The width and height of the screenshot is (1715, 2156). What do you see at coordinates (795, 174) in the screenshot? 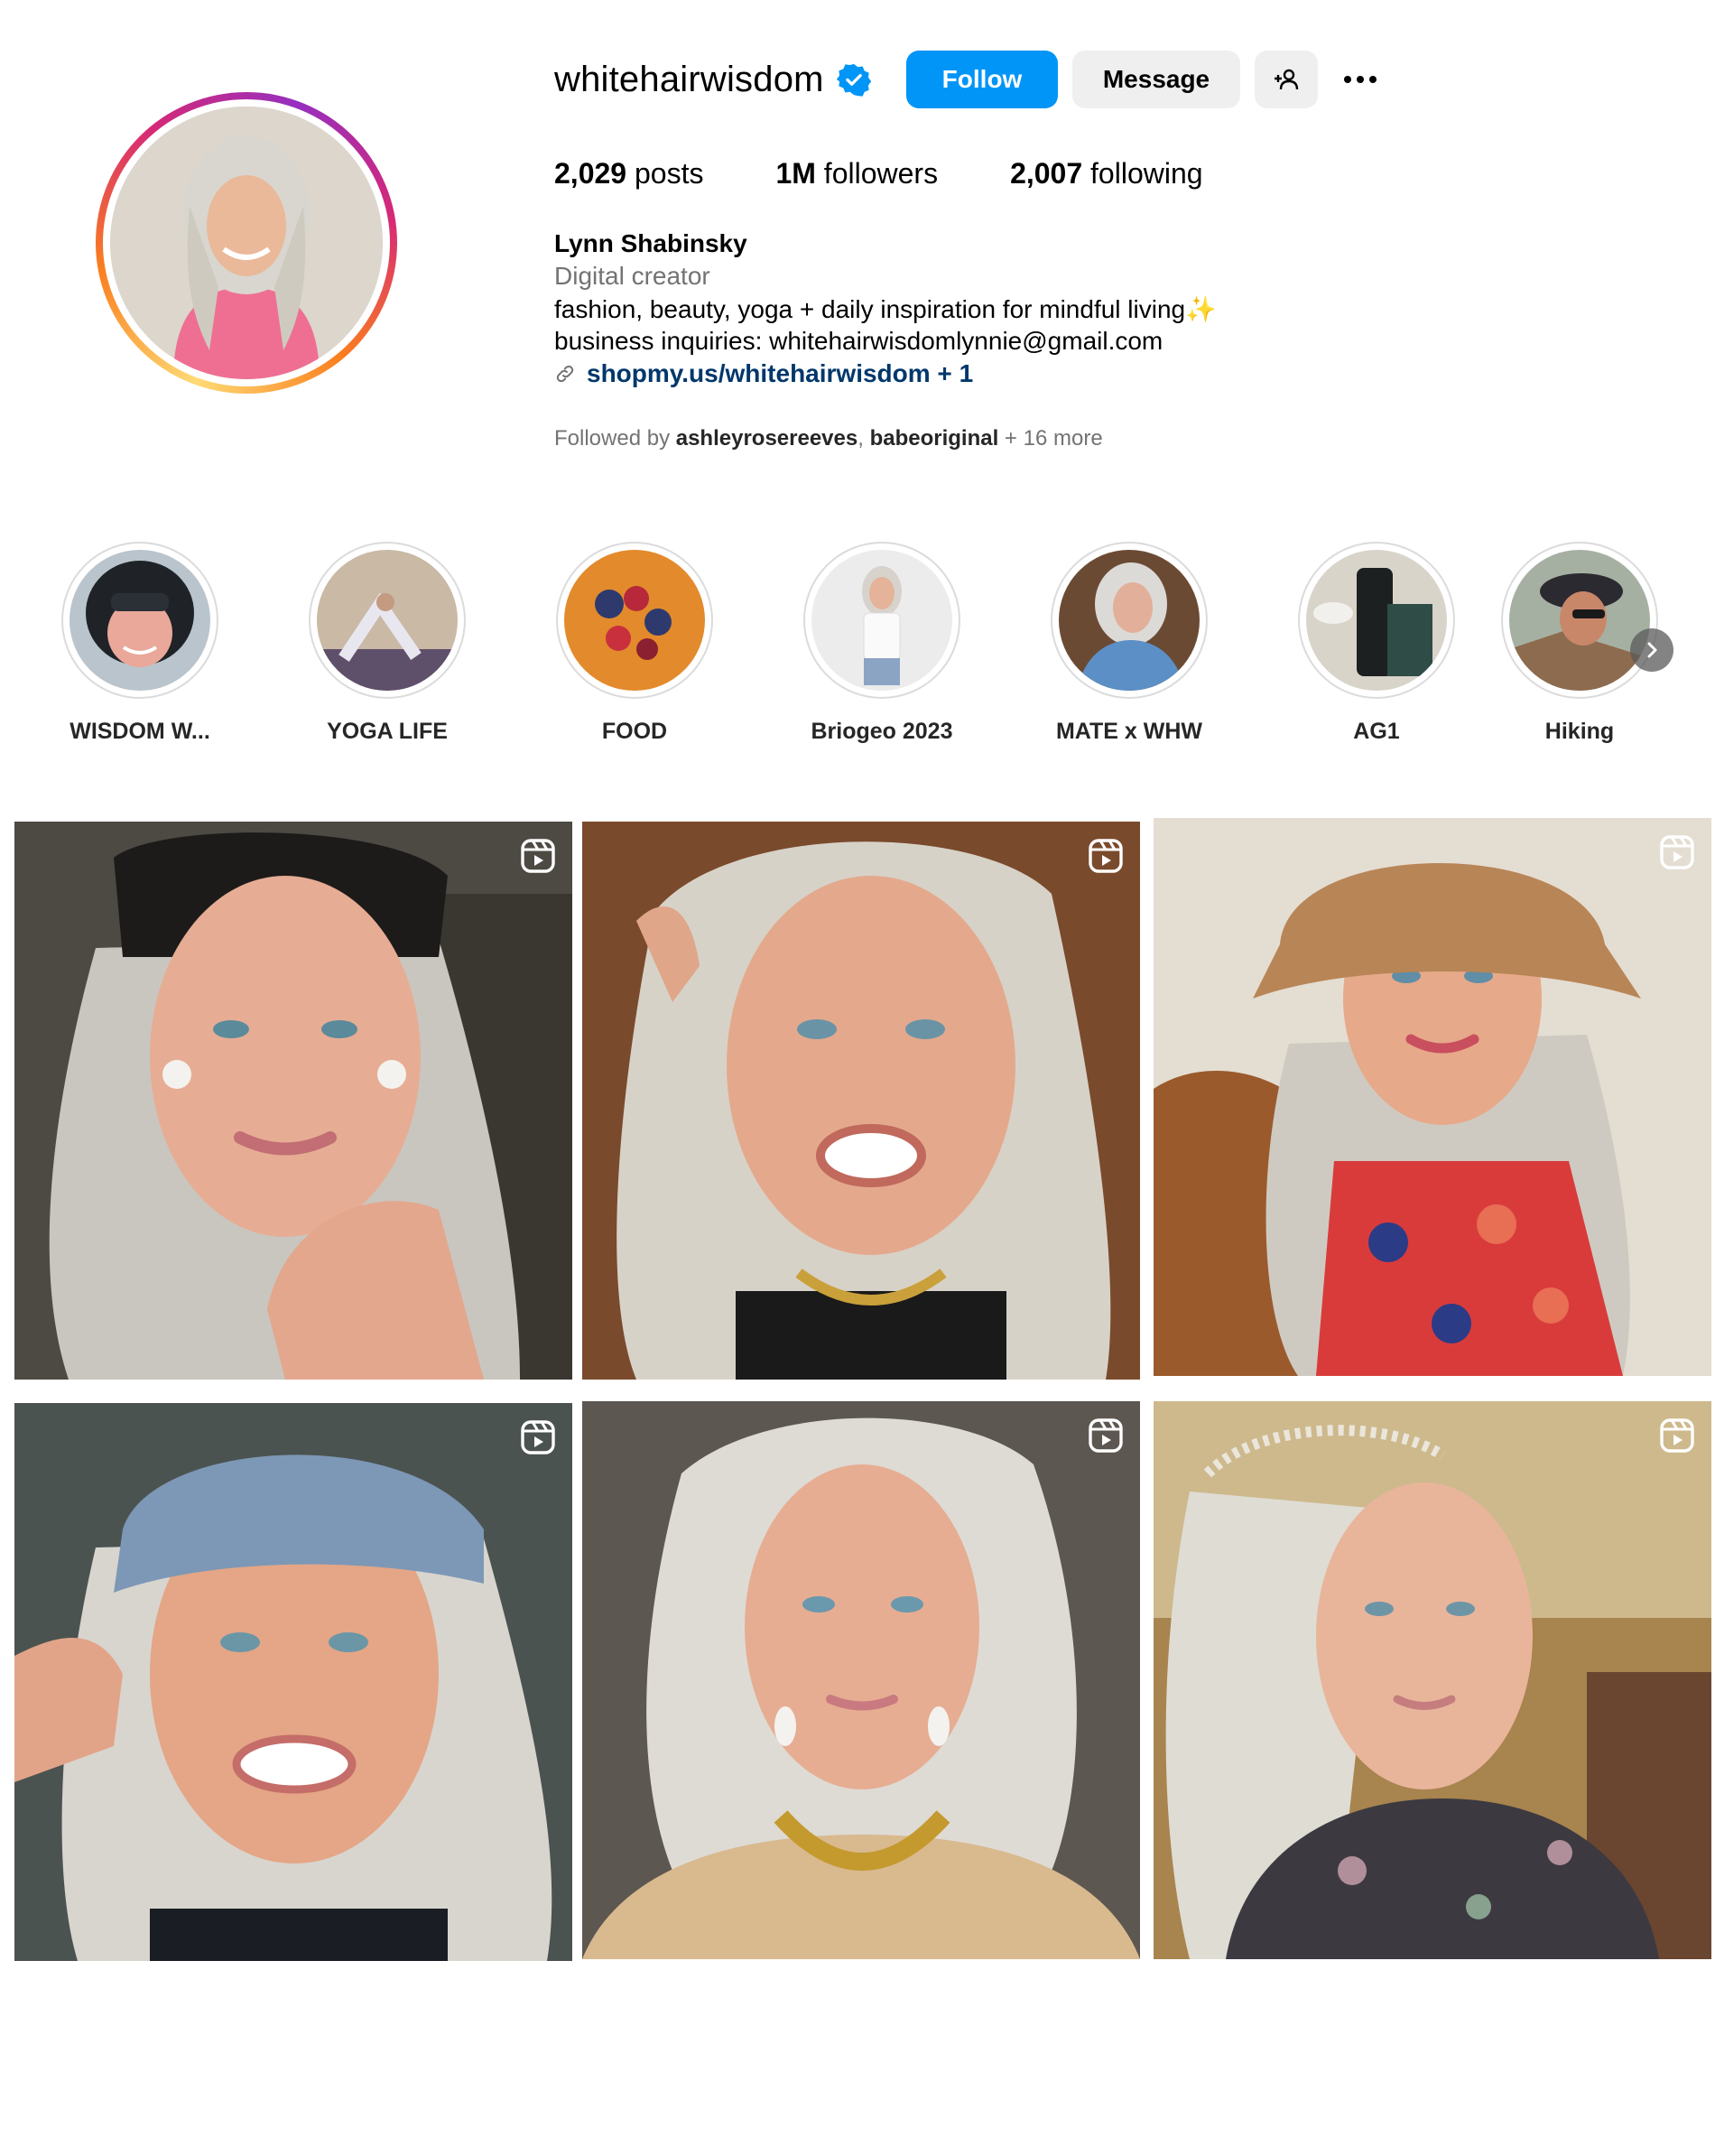
I see `followers-count: 1M` at bounding box center [795, 174].